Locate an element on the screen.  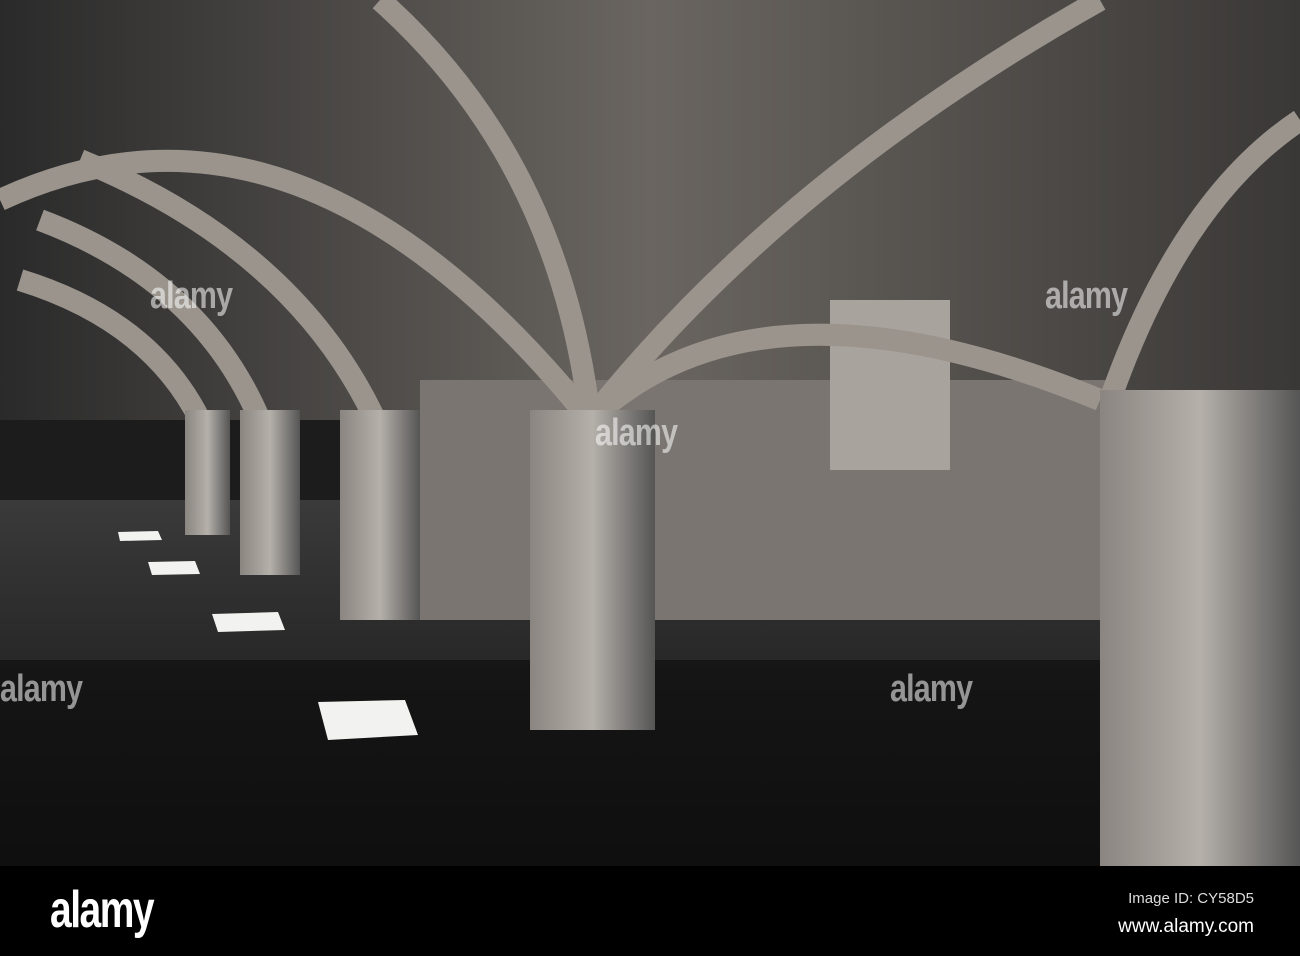
footer-bar: alamy Image ID: CY58D5 www.alamy.com is located at coordinates (650, 911).